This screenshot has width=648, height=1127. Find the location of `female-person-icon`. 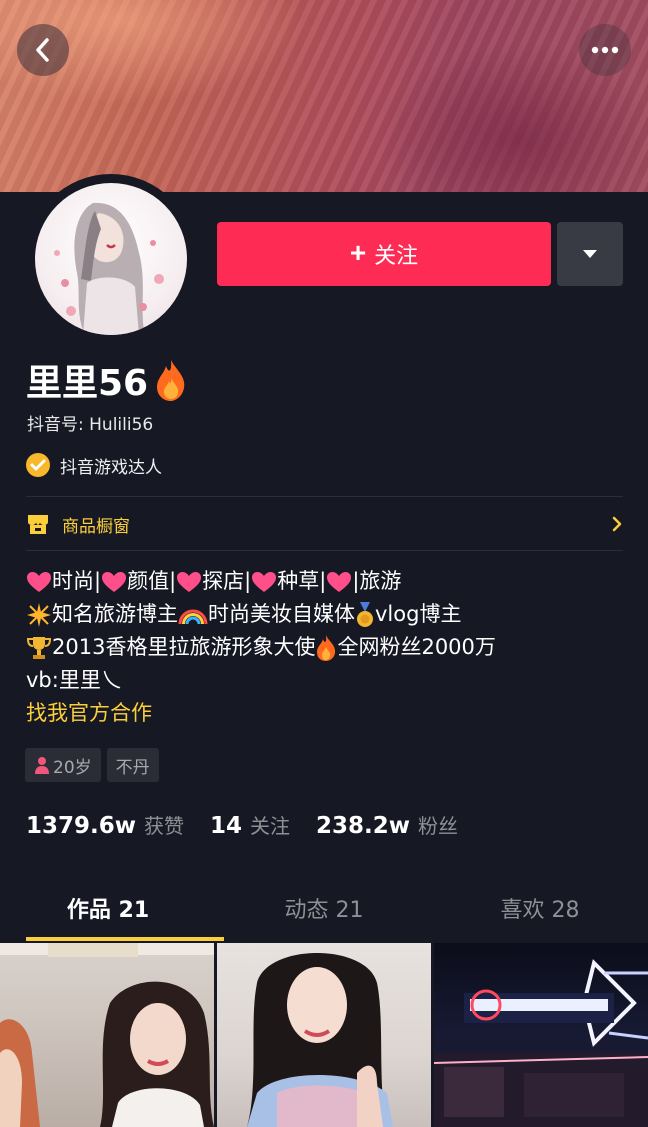

female-person-icon is located at coordinates (42, 765).